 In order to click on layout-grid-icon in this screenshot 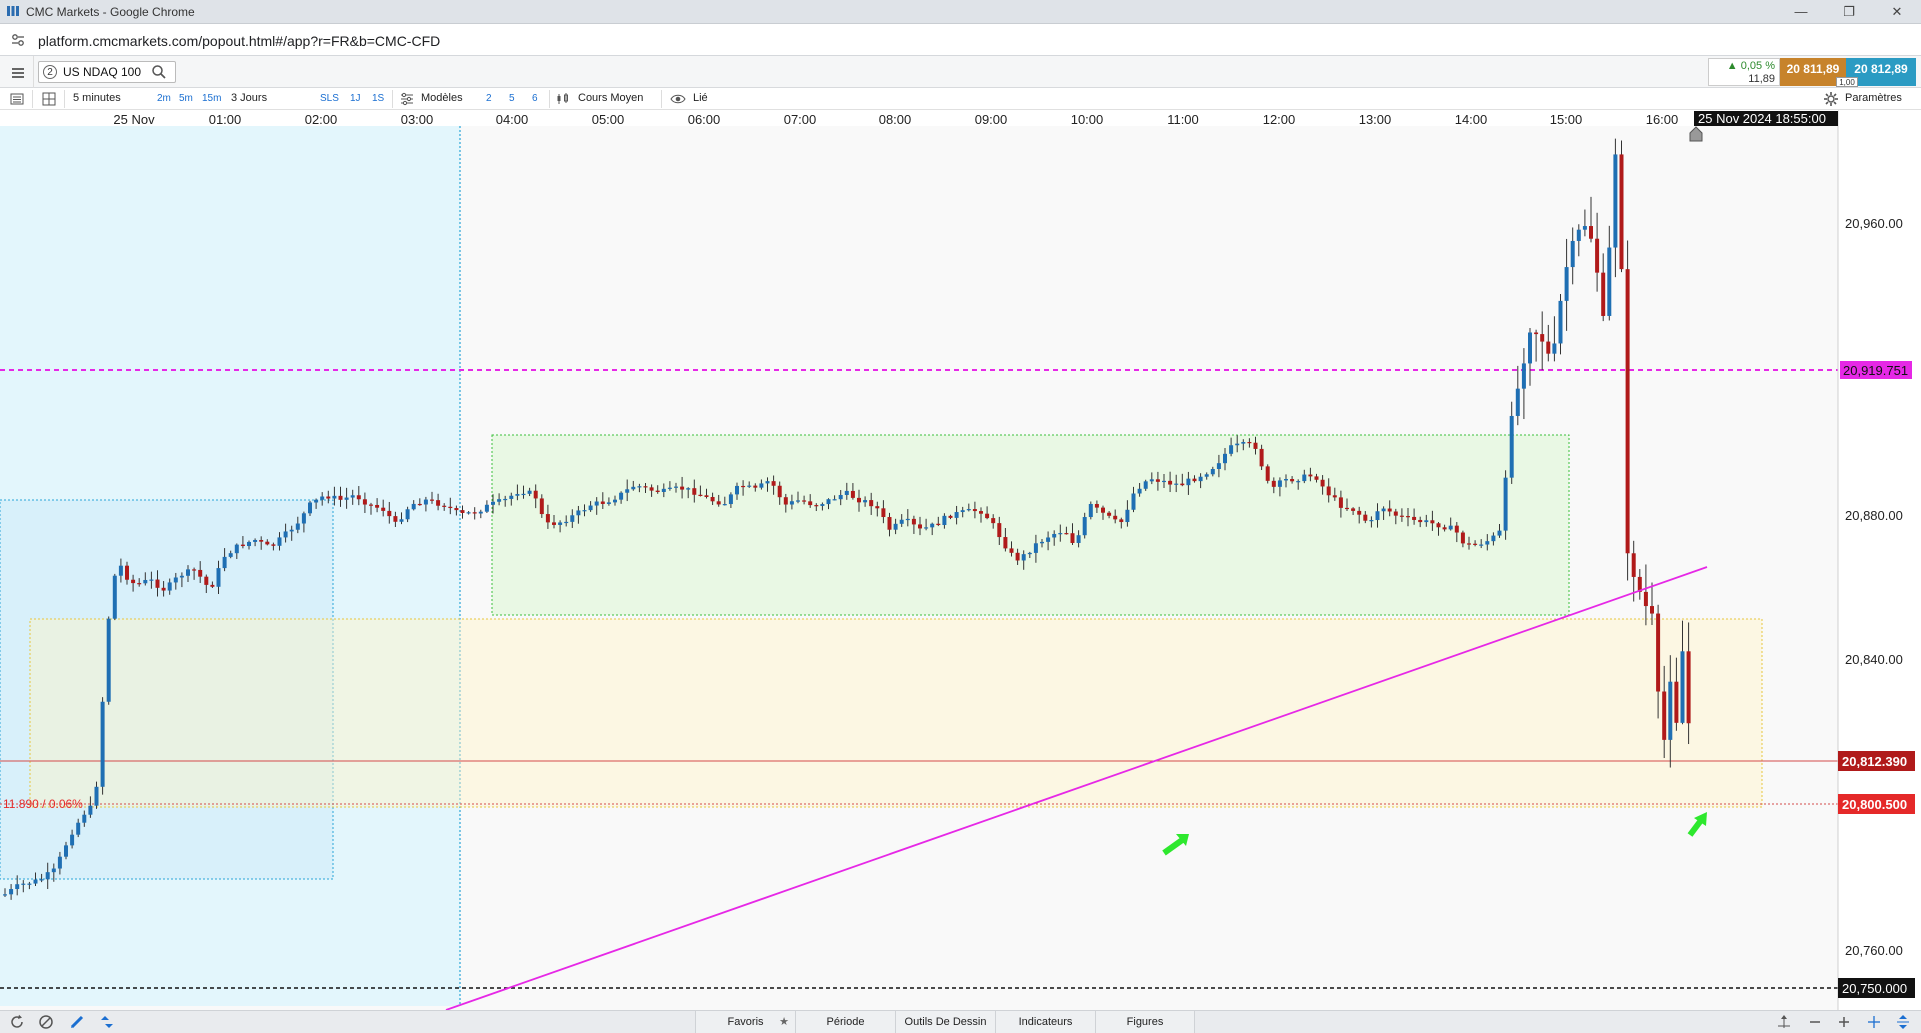, I will do `click(49, 99)`.